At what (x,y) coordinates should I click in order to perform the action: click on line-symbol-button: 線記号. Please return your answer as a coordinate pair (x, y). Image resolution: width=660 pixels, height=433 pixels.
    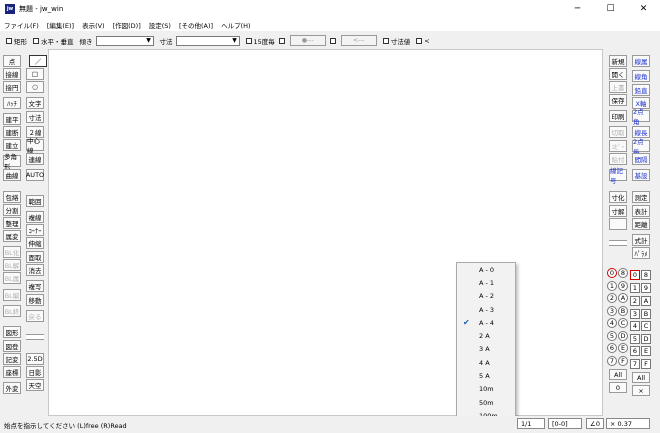
    Looking at the image, I should click on (618, 176).